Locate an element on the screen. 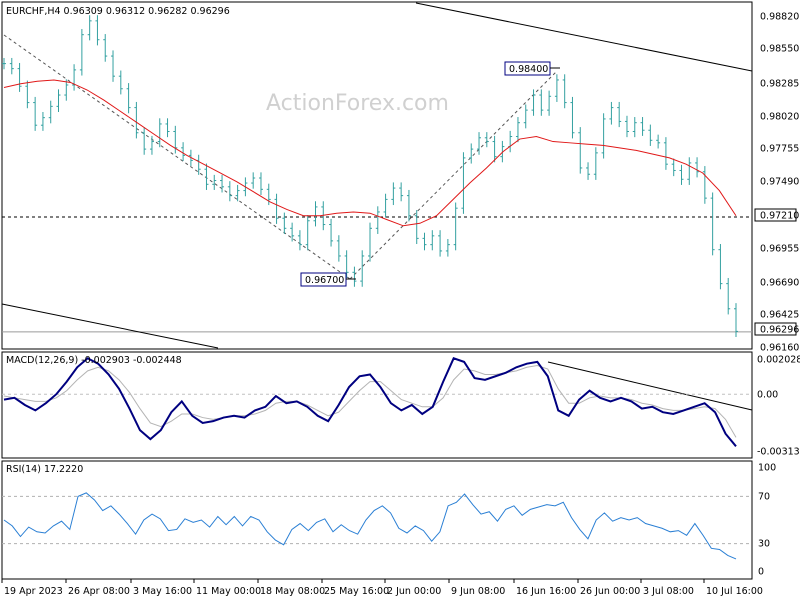 The image size is (800, 604). price-axis-label: 0.96955 is located at coordinates (779, 249).